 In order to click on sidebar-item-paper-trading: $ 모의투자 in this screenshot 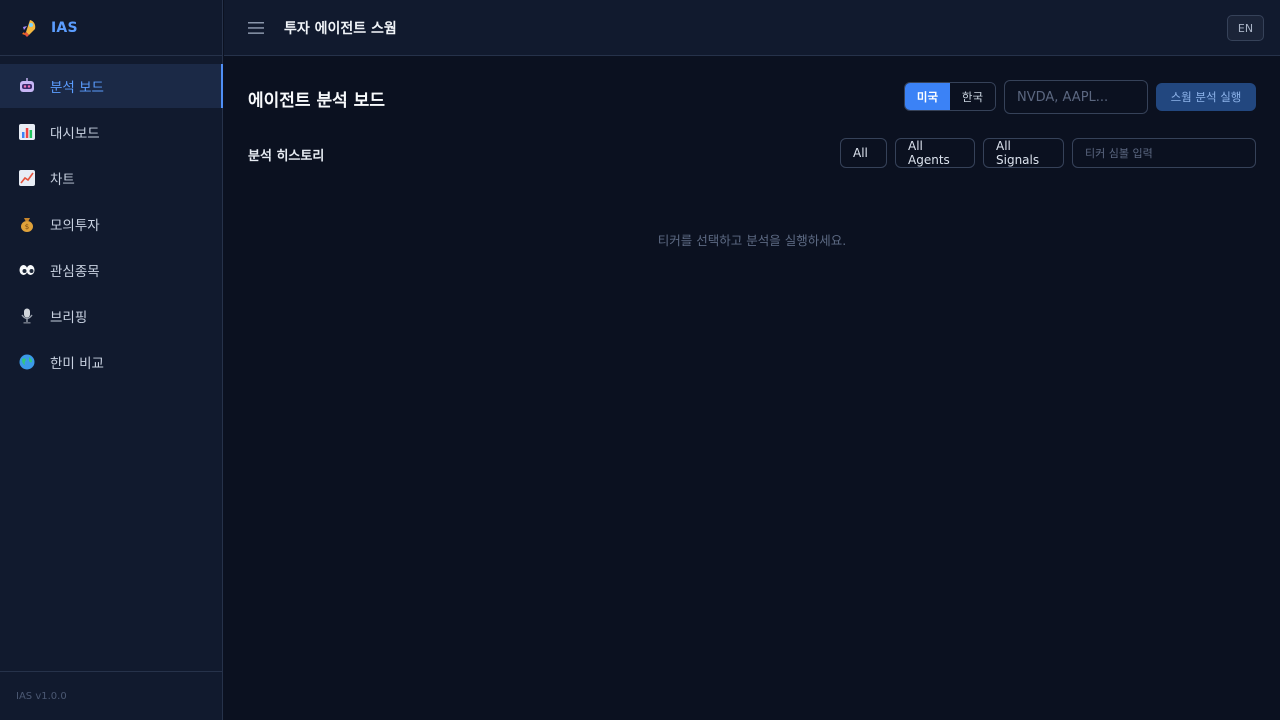, I will do `click(111, 224)`.